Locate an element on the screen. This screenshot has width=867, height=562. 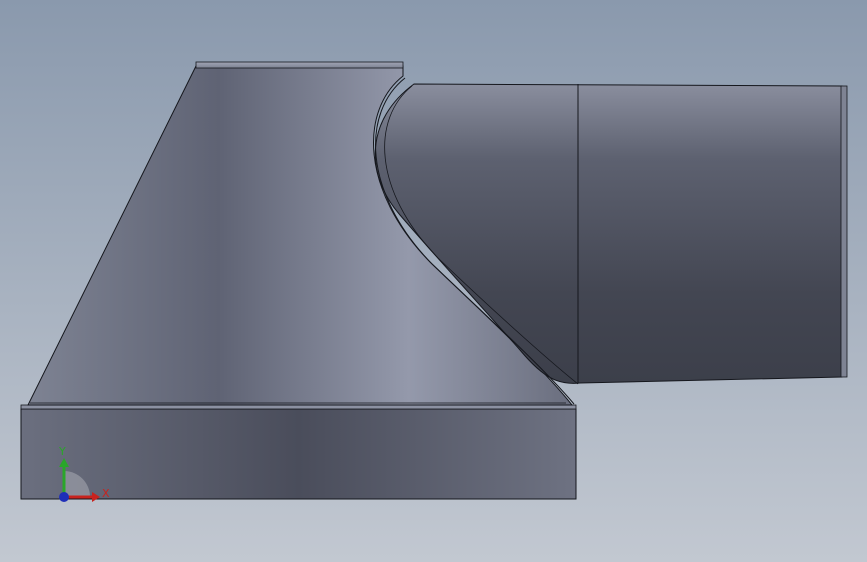
x-axis-label: X is located at coordinates (106, 493).